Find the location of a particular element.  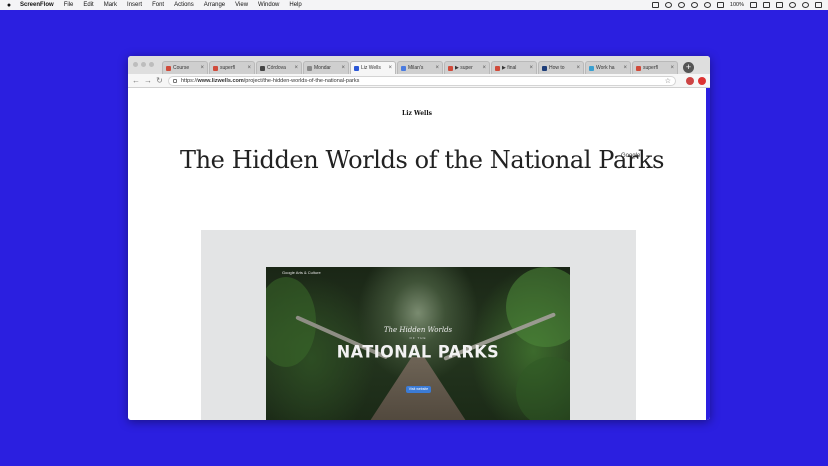

menu-view: View is located at coordinates (241, 5).